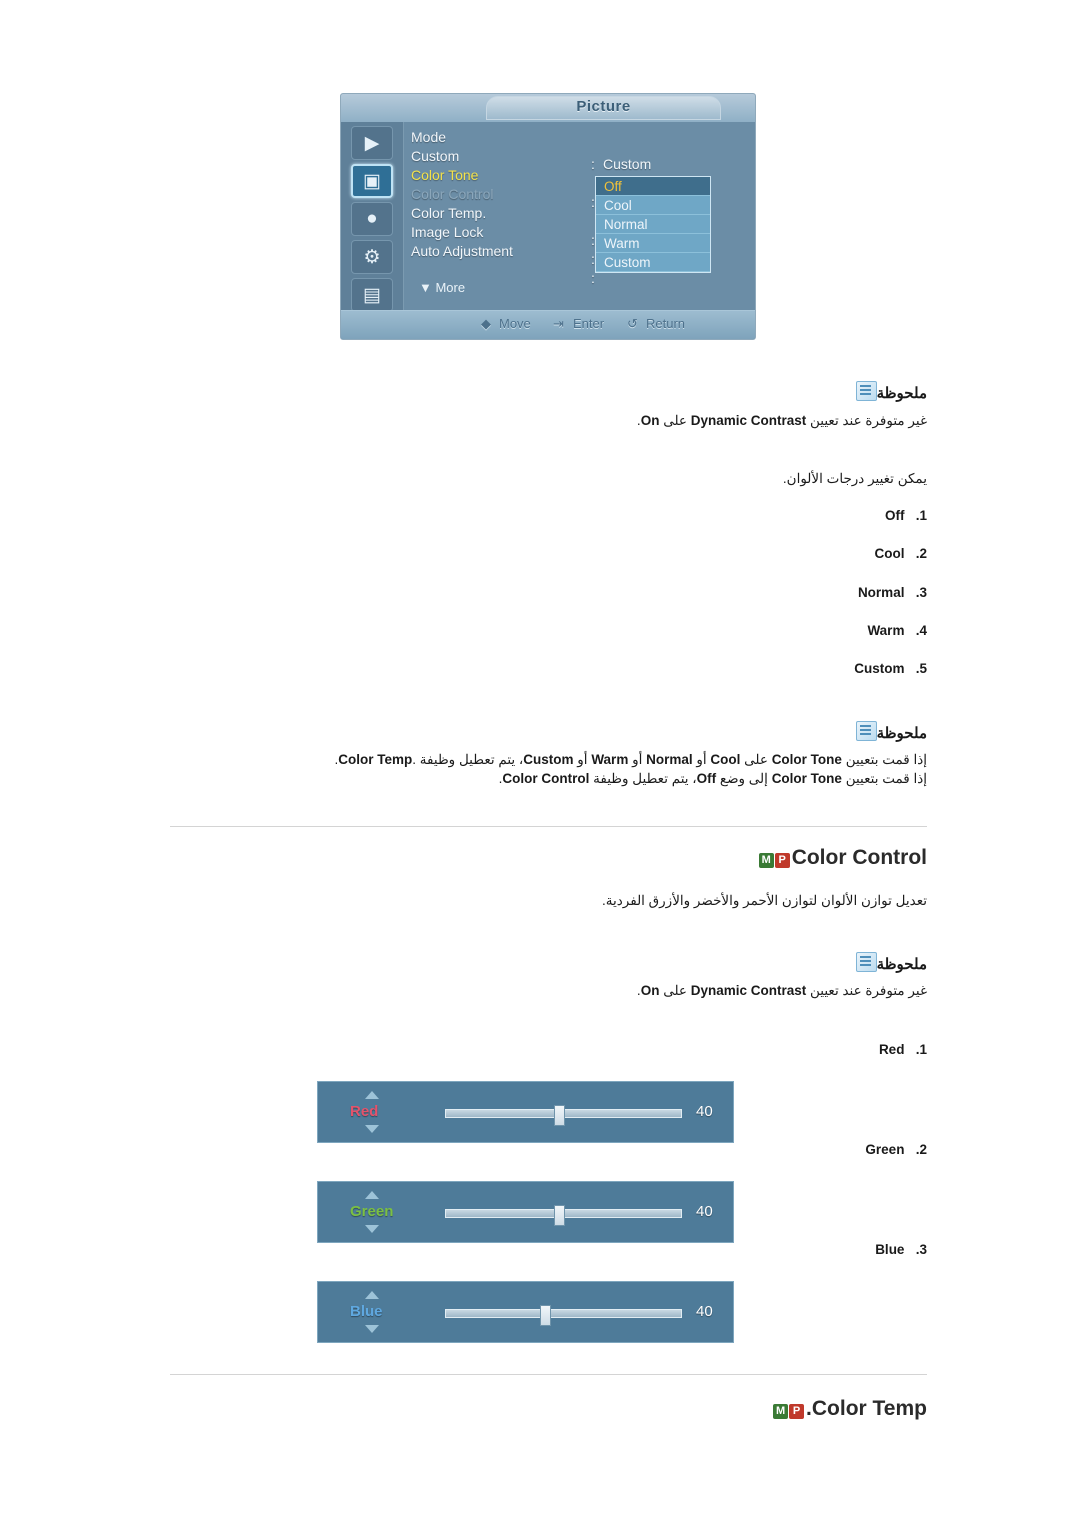  I want to click on color-control-item-blue-num: 3., so click(921, 1249).